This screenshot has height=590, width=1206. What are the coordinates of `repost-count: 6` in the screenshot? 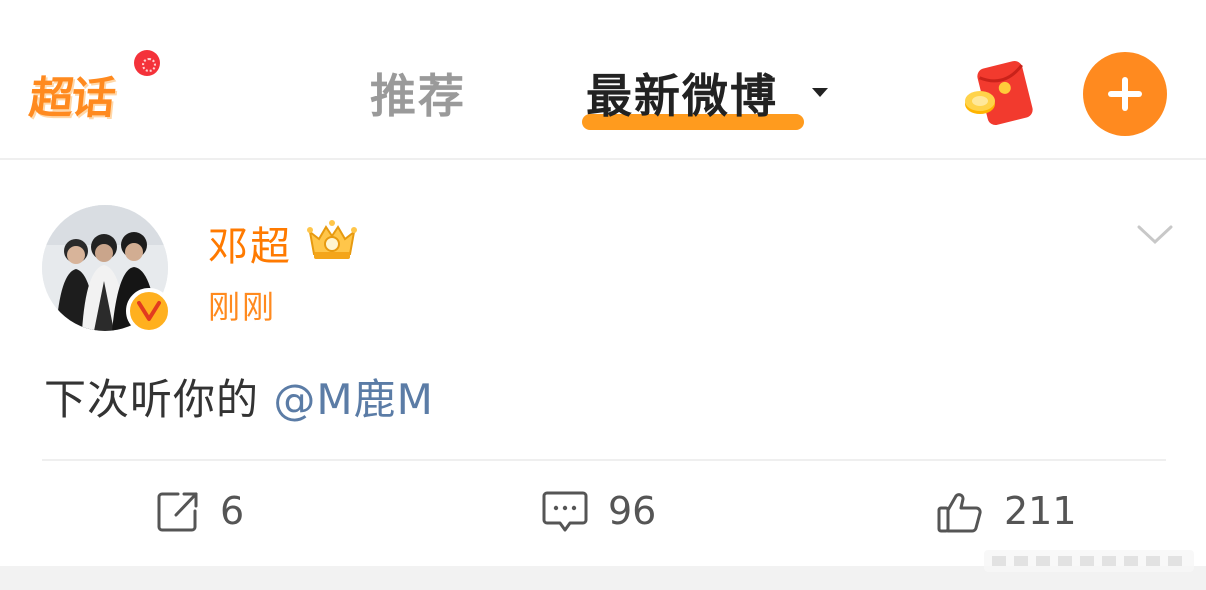 It's located at (232, 511).